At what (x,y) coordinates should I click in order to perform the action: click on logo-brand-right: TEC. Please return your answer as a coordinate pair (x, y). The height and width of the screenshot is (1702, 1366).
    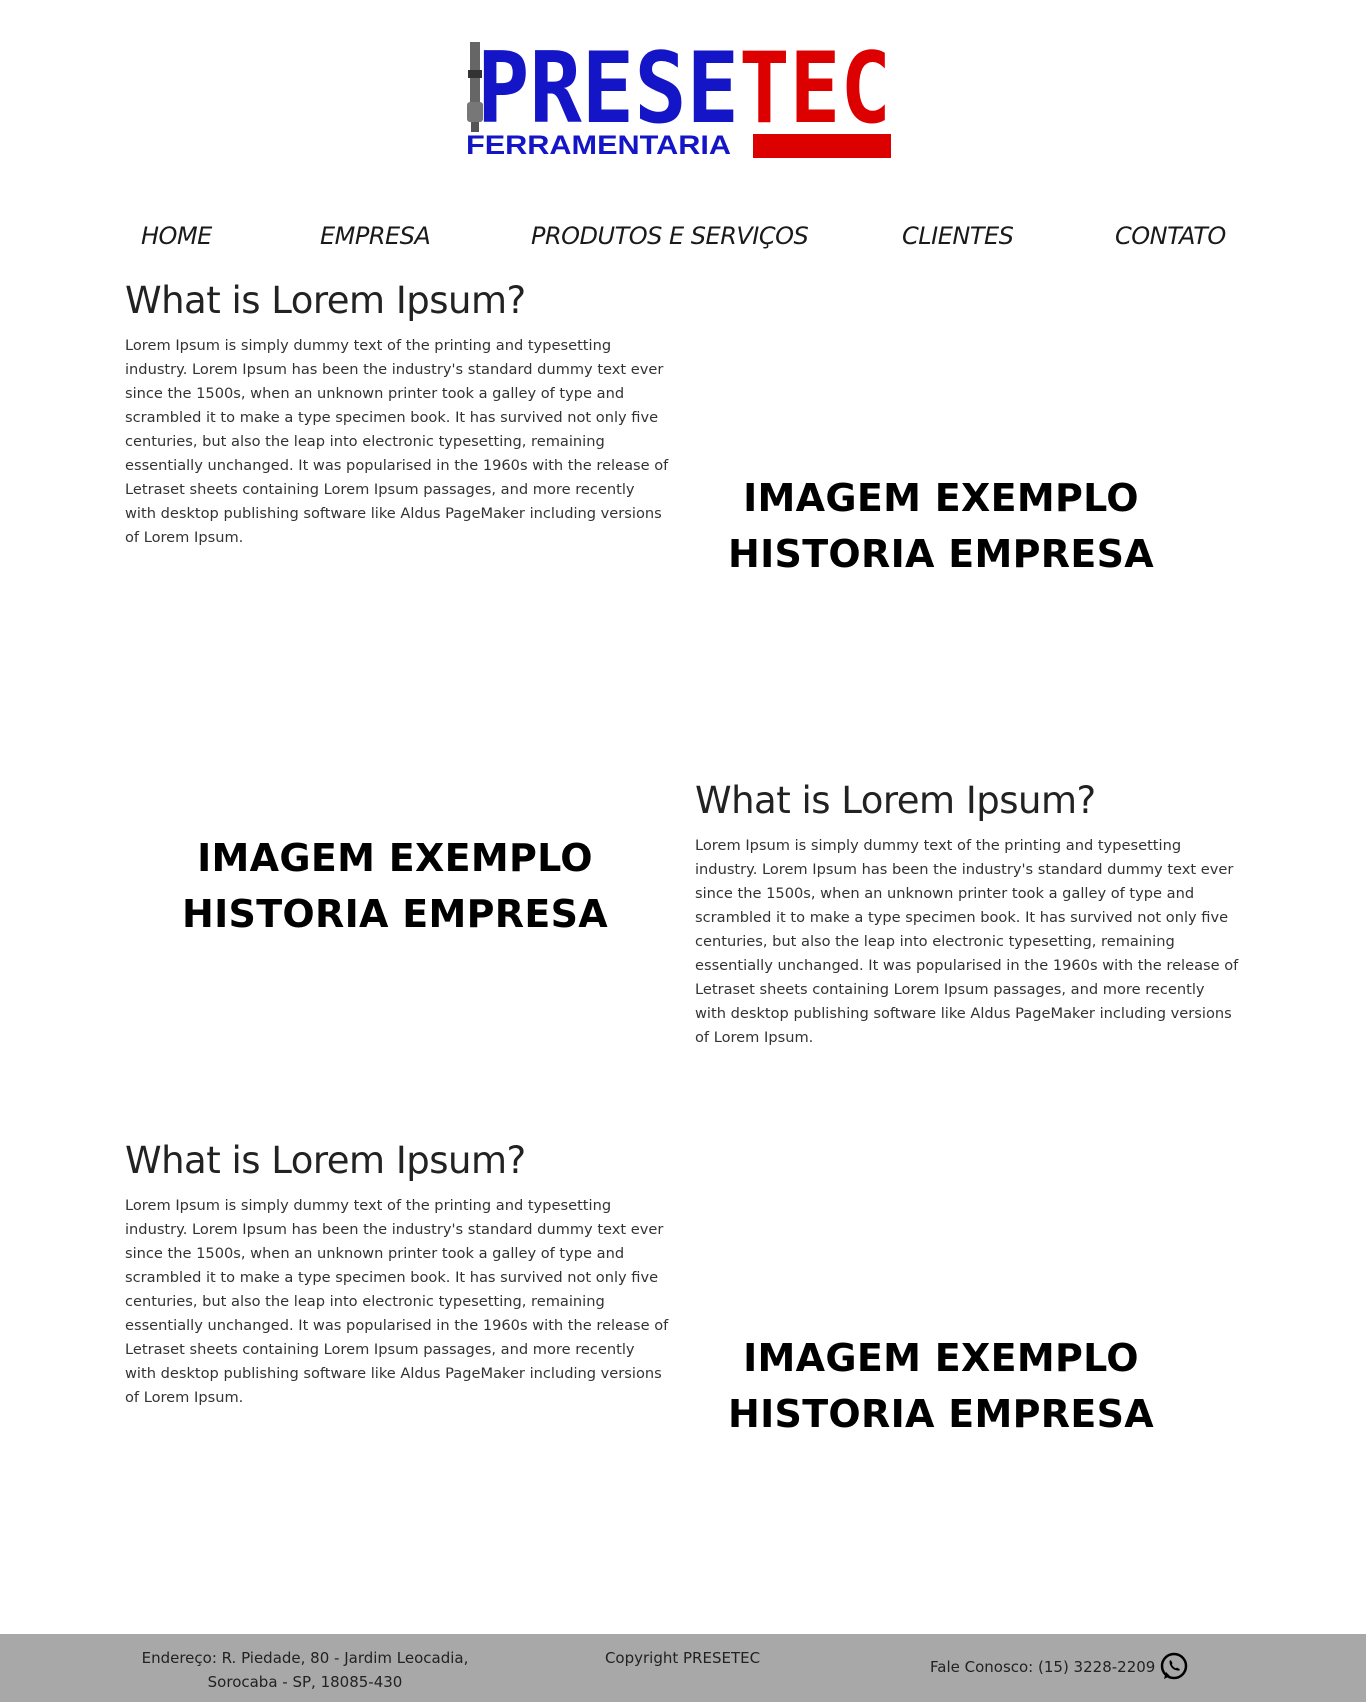
    Looking at the image, I should click on (815, 93).